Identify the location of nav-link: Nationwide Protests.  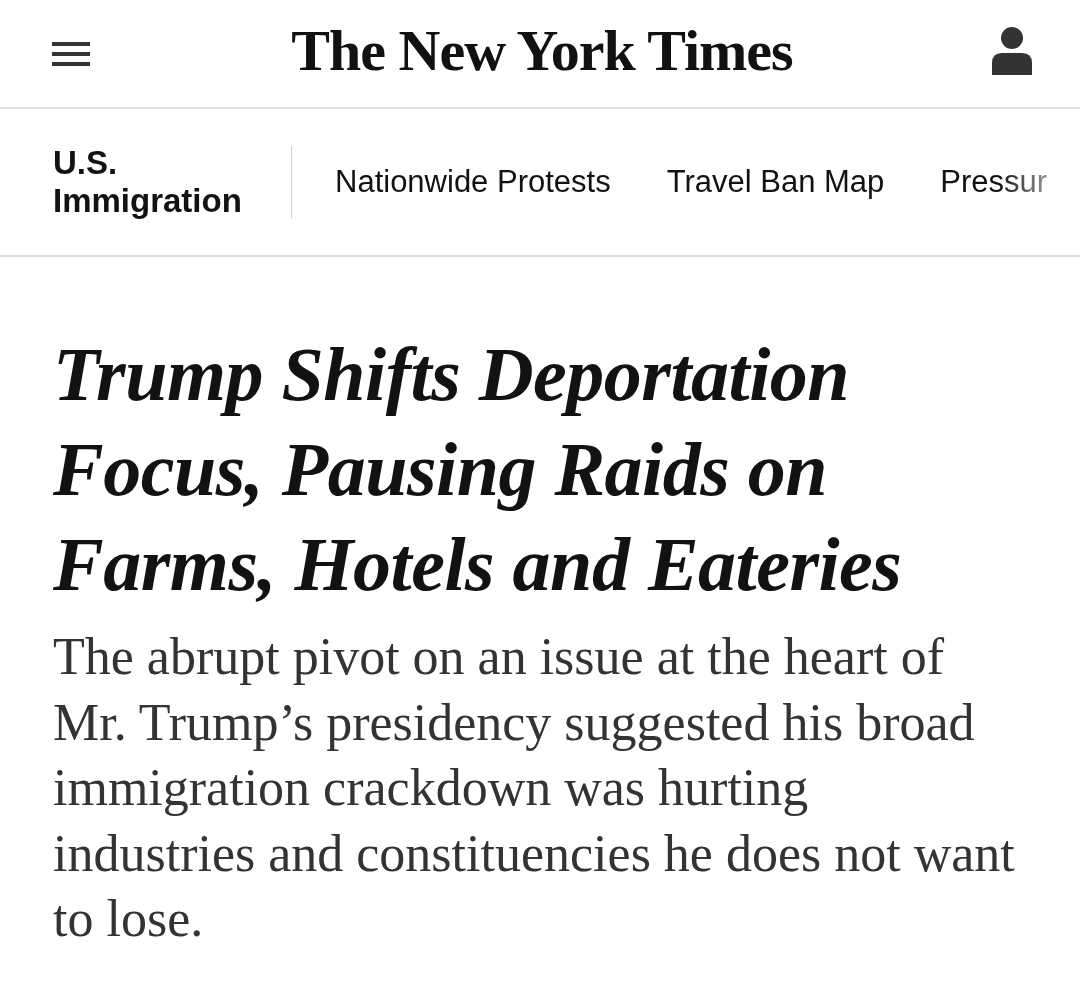
(473, 182).